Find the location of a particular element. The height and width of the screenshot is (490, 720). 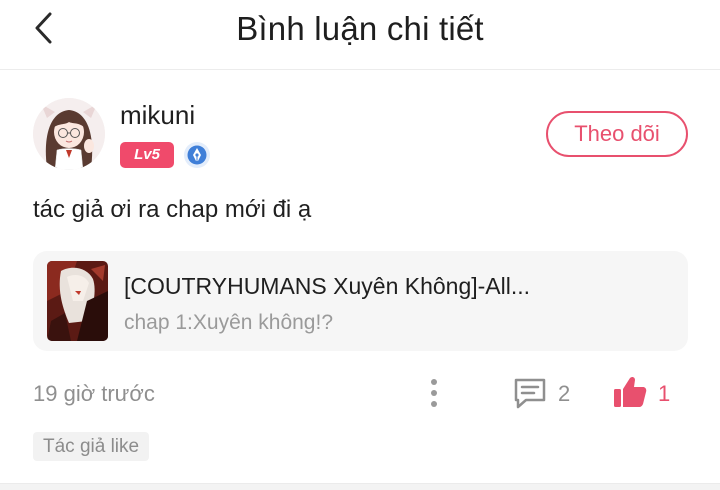

section-divider is located at coordinates (360, 486).